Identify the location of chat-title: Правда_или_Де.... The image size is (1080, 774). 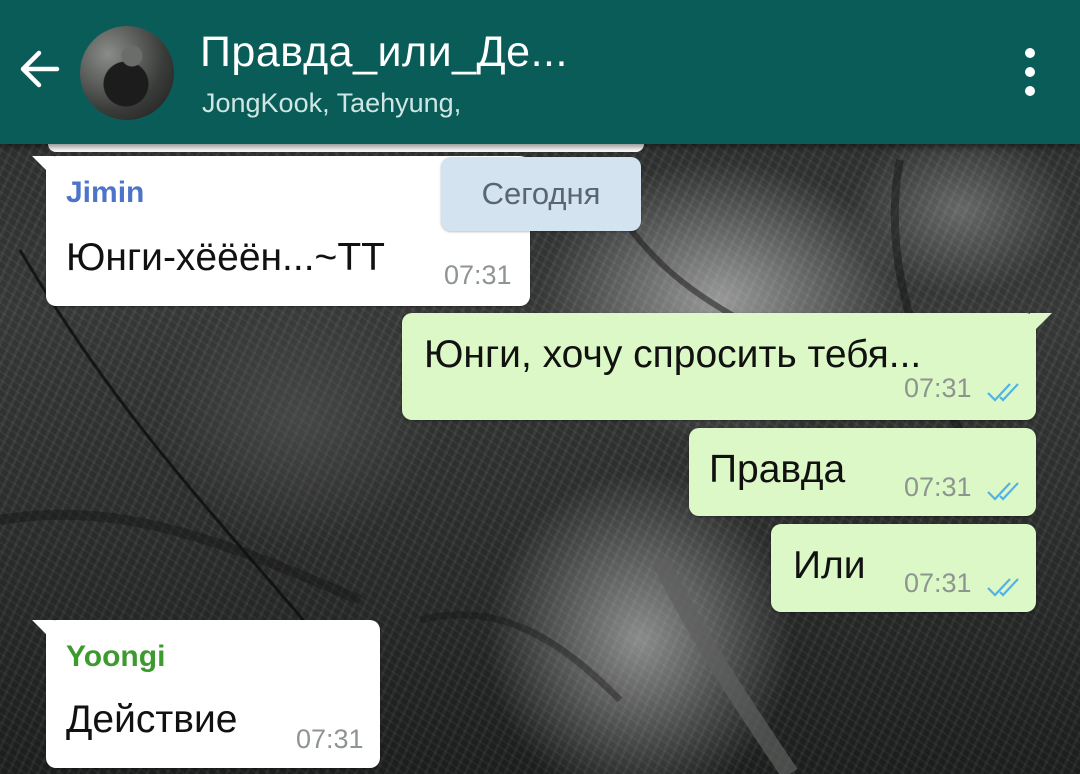
(384, 52).